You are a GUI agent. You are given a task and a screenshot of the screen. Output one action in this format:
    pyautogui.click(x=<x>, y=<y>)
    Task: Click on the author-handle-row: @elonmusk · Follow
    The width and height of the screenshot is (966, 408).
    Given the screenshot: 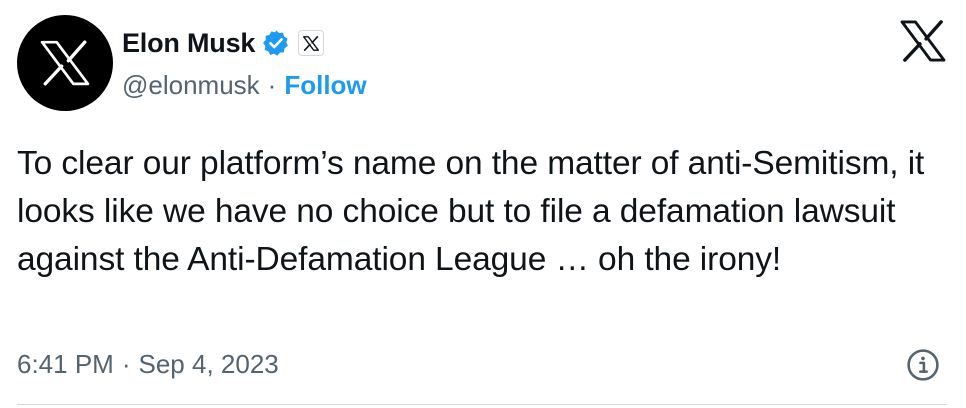 What is the action you would take?
    pyautogui.click(x=244, y=85)
    